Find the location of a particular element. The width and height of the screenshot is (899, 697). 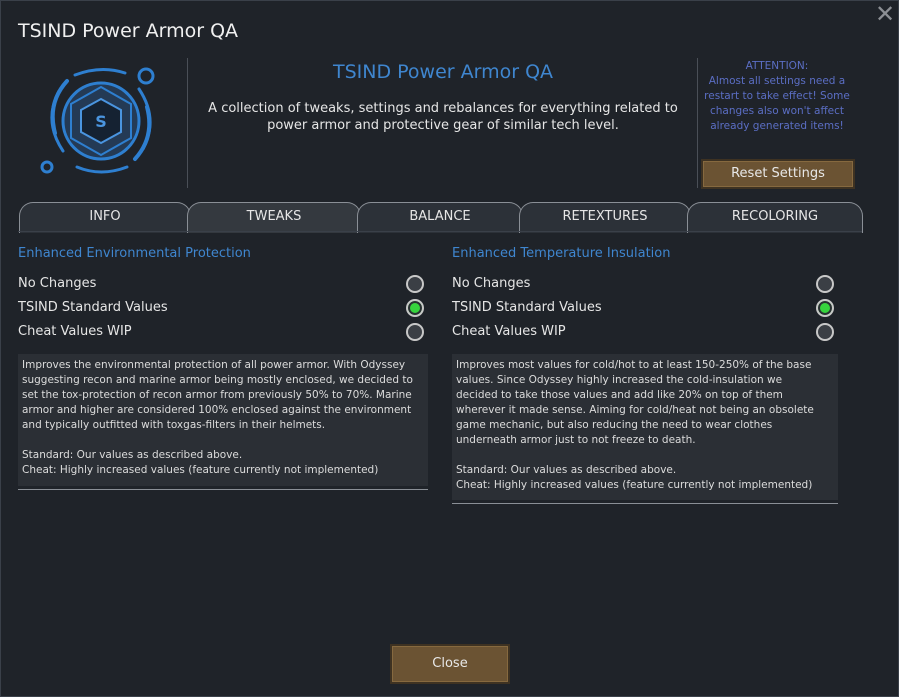

tab-retextures: RETEXTURES is located at coordinates (605, 217).